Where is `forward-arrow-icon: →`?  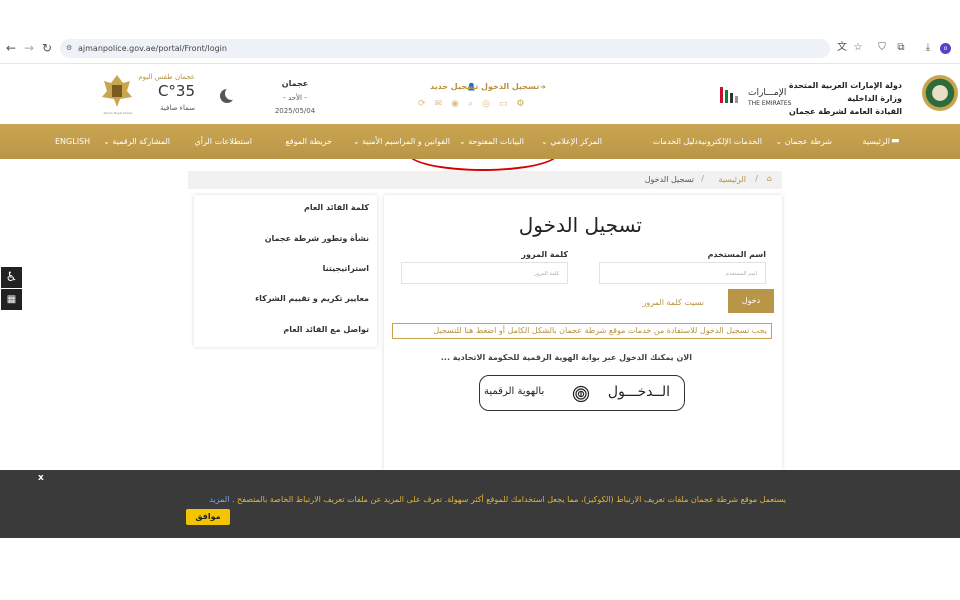
forward-arrow-icon: → is located at coordinates (29, 48).